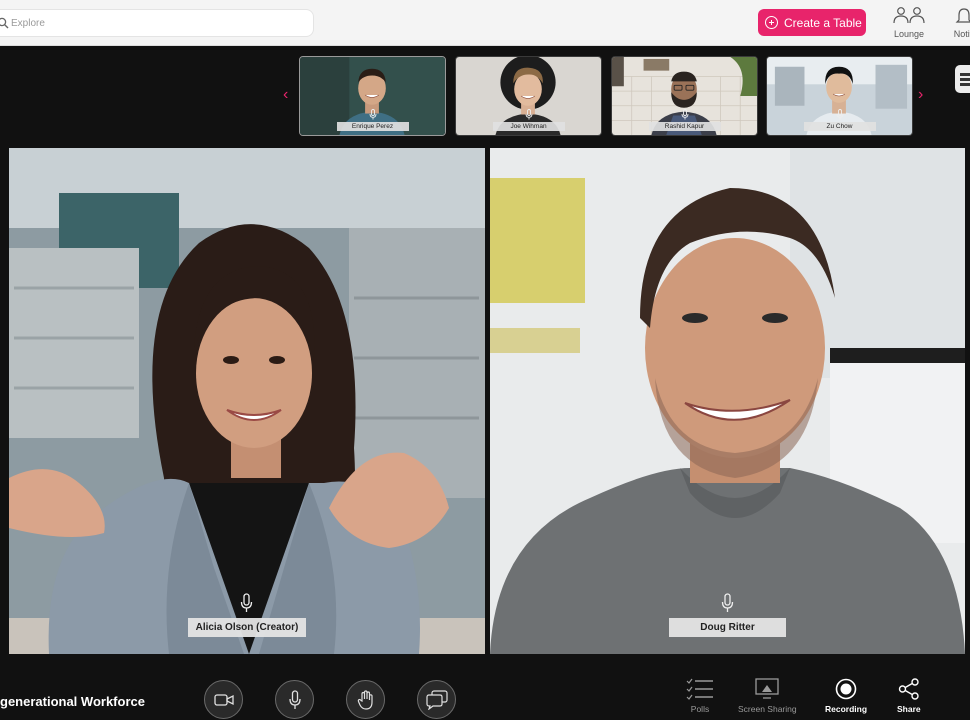  I want to click on participant-name: Joe Wihman, so click(528, 126).